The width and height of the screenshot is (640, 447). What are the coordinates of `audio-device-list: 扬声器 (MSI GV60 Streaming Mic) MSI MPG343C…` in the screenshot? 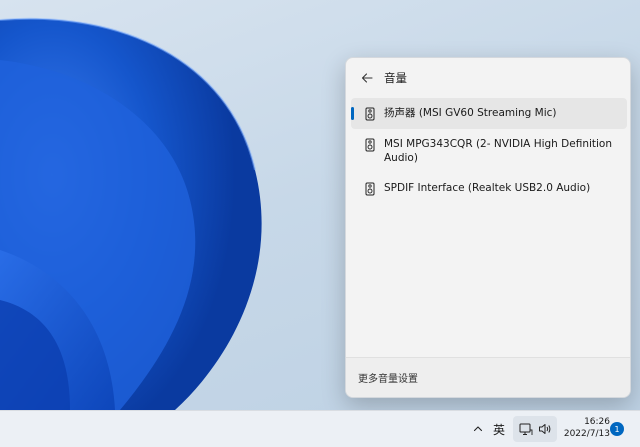 It's located at (489, 151).